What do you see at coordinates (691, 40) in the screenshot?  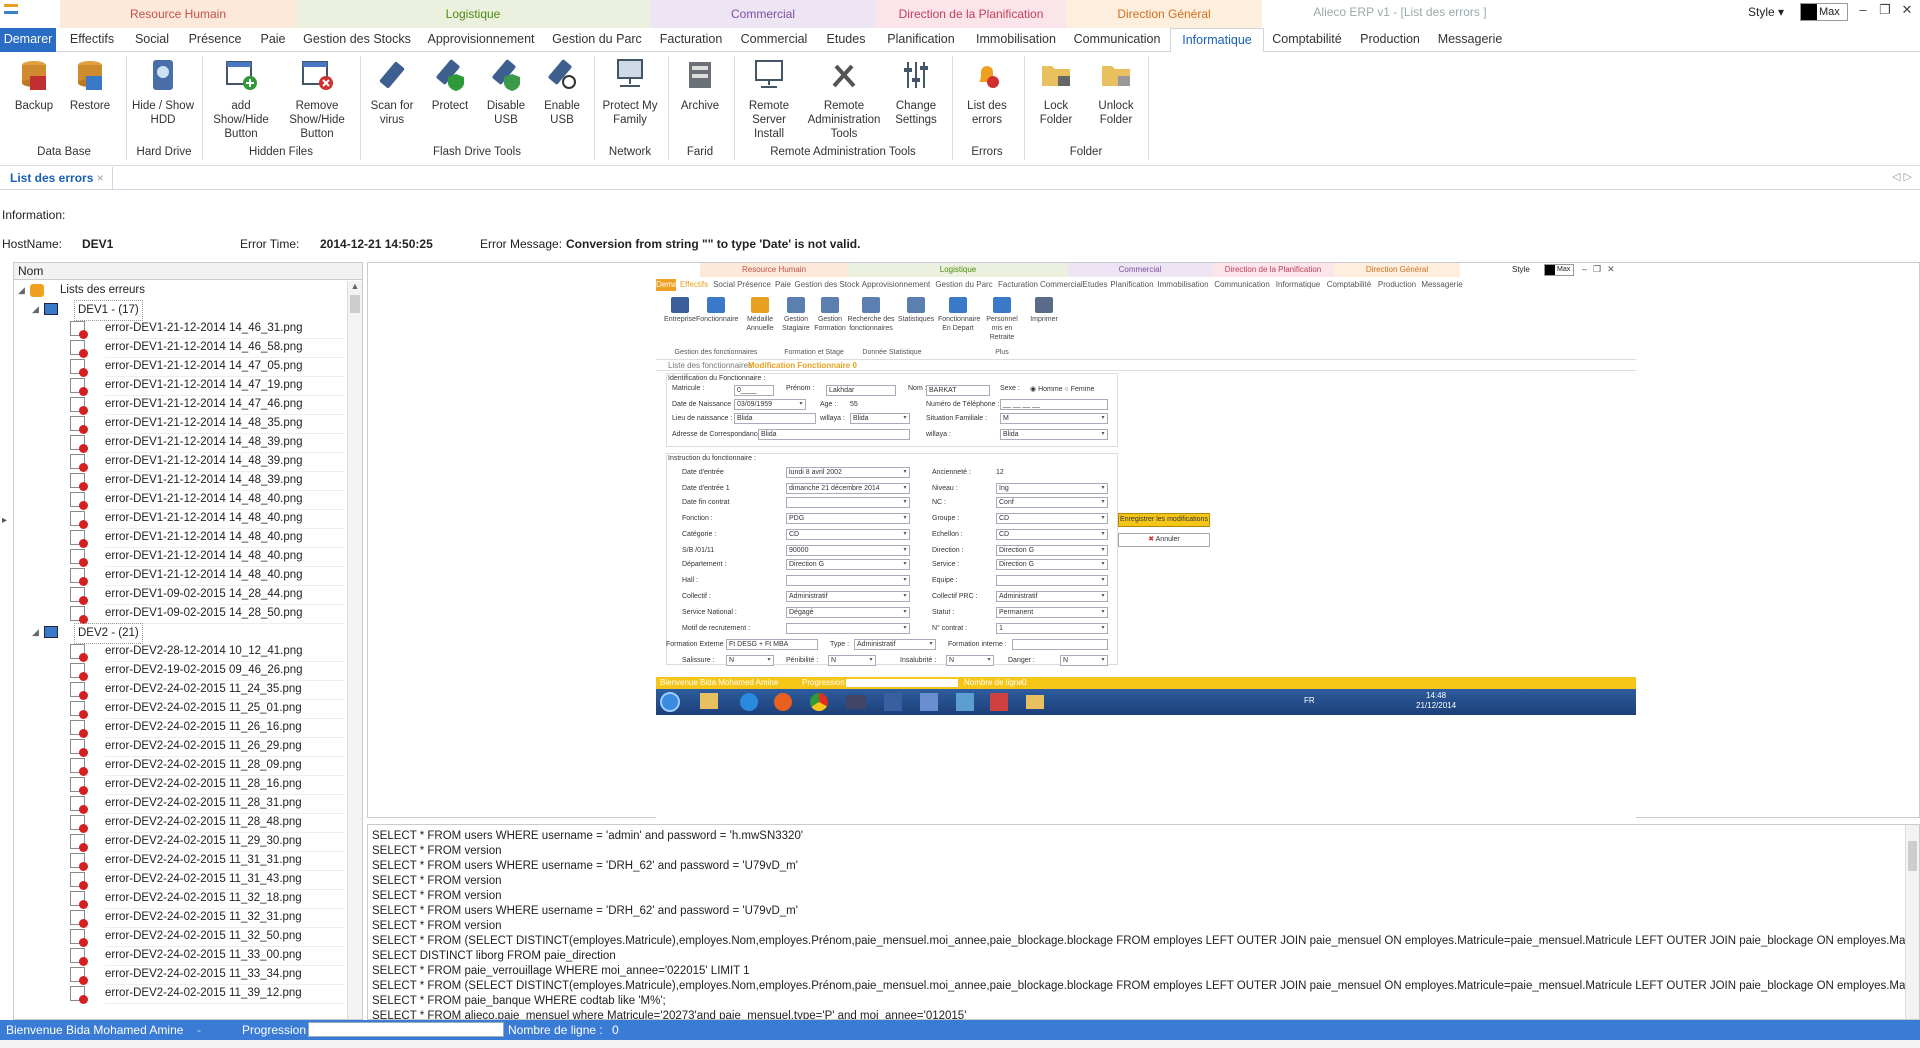 I see `tab-facturation: Facturation` at bounding box center [691, 40].